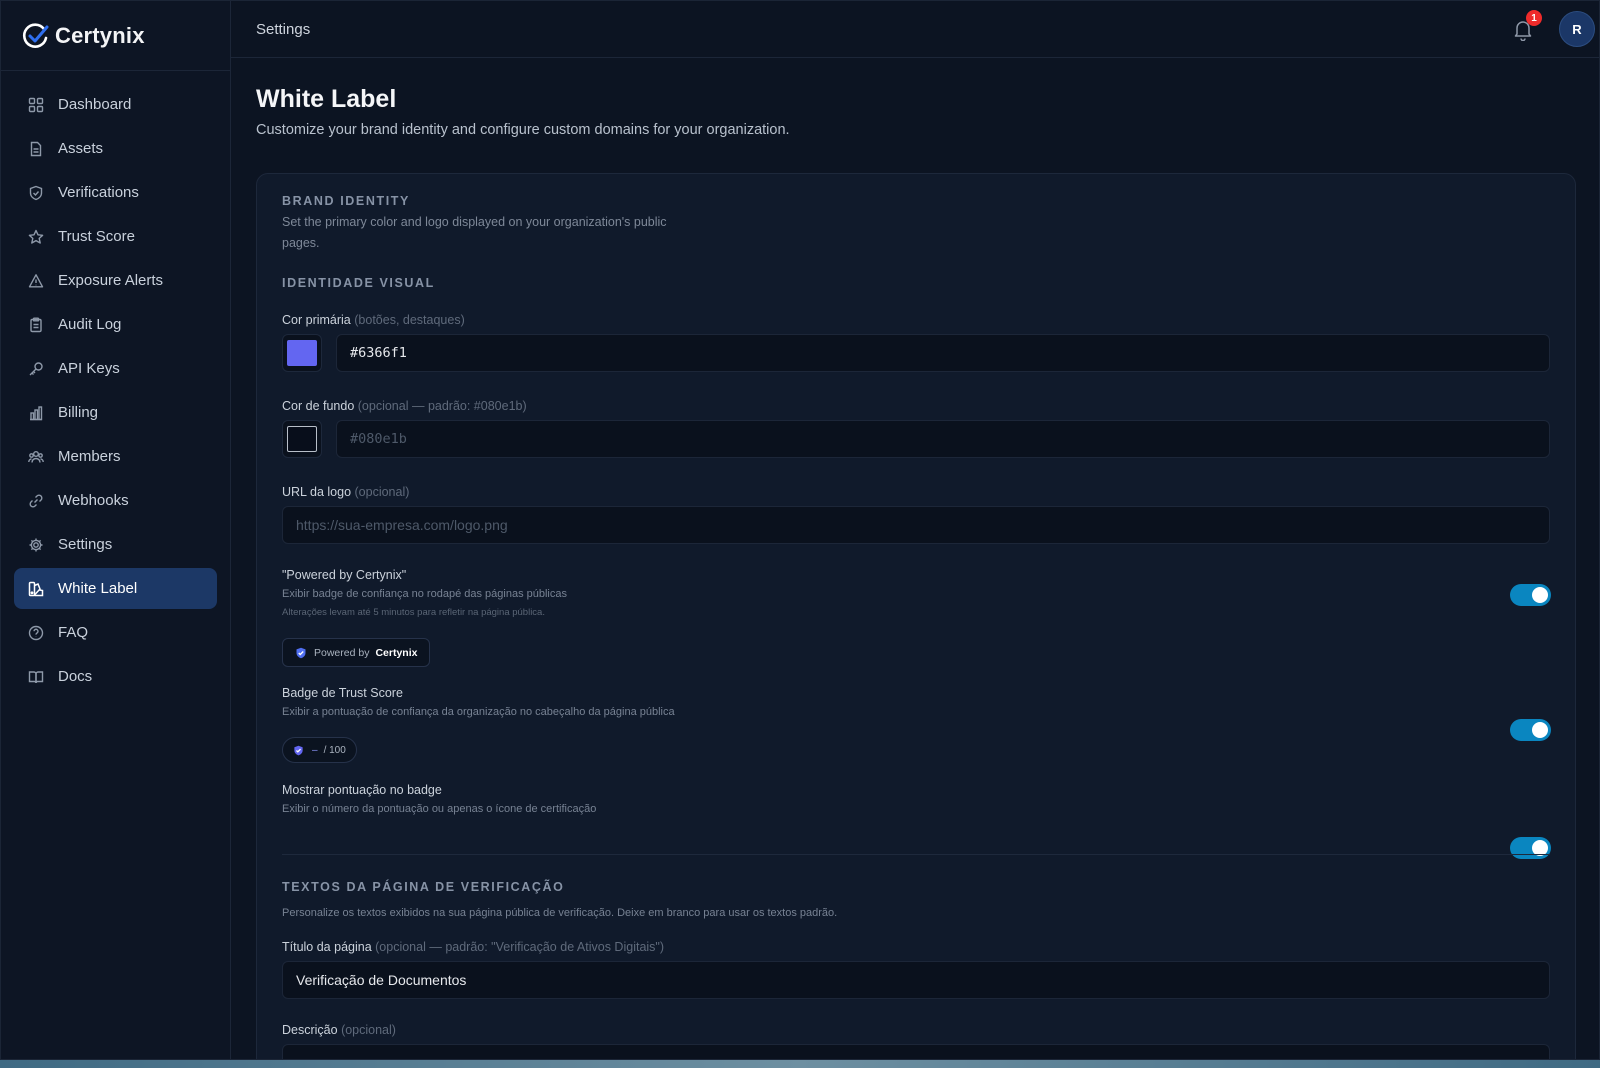 The height and width of the screenshot is (1068, 1600). I want to click on powered-by-badge-preview: Powered by Certynix, so click(356, 652).